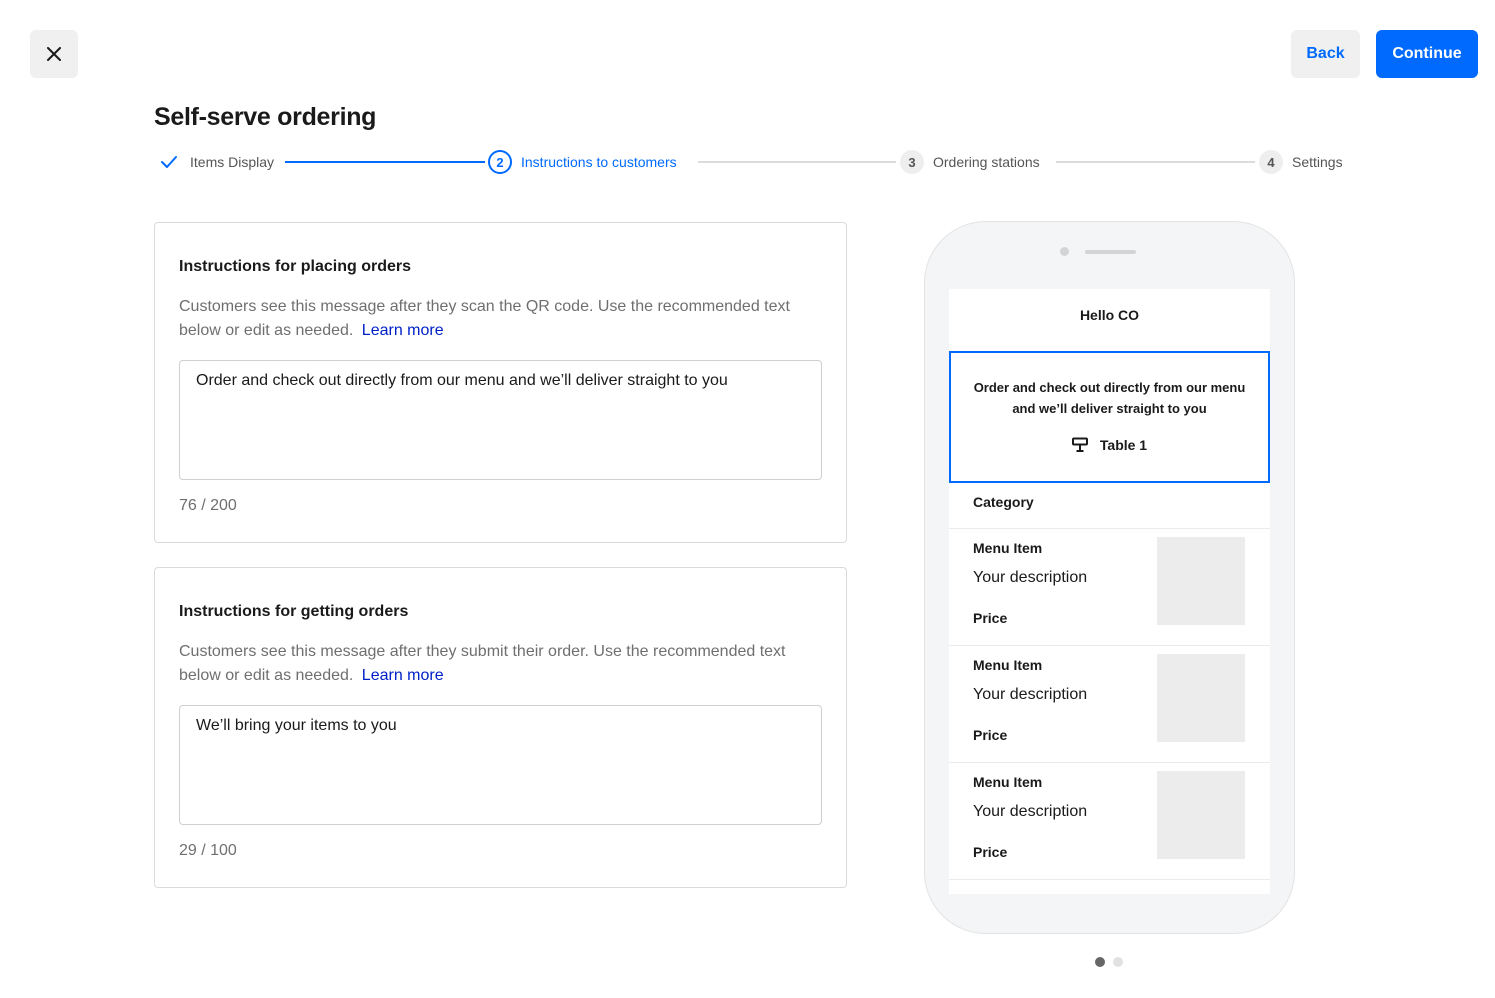 Image resolution: width=1495 pixels, height=998 pixels. What do you see at coordinates (1109, 315) in the screenshot?
I see `store-name: Hello CO` at bounding box center [1109, 315].